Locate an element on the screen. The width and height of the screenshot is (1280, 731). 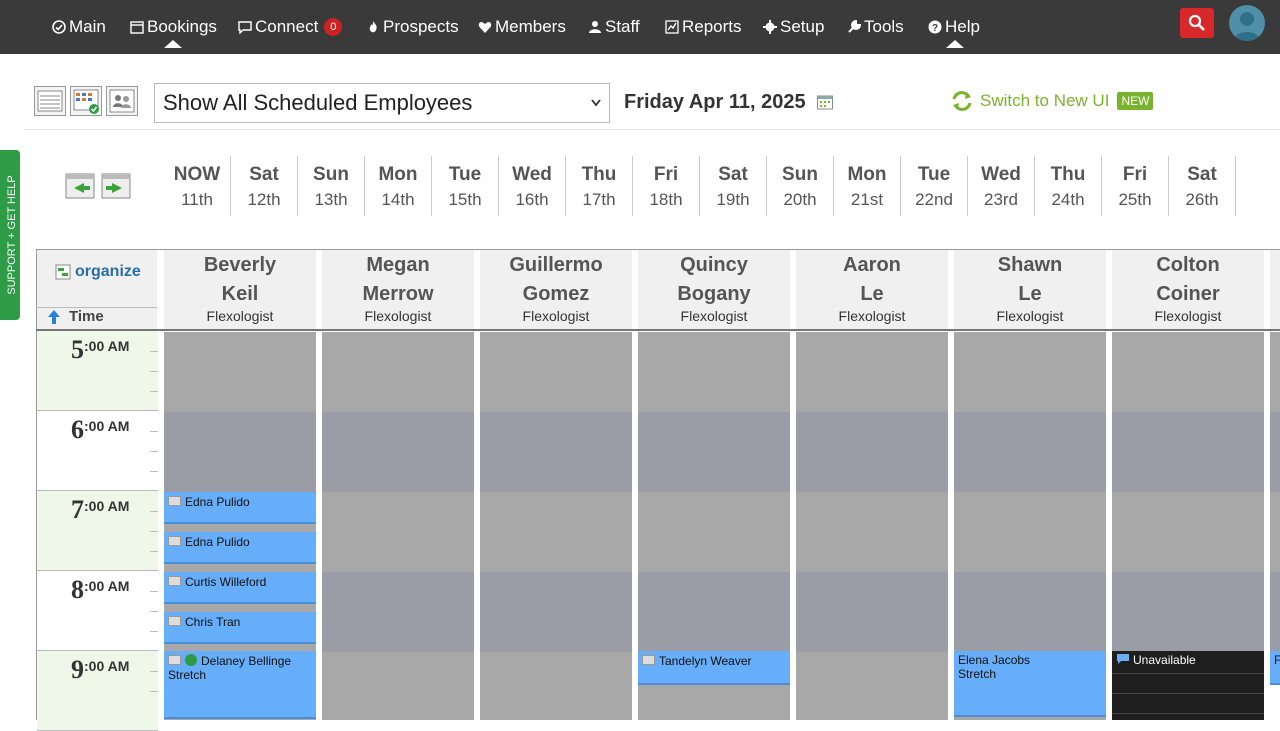
schedule-column-quincy-bogany: Tandelyn Weaver is located at coordinates (714, 526).